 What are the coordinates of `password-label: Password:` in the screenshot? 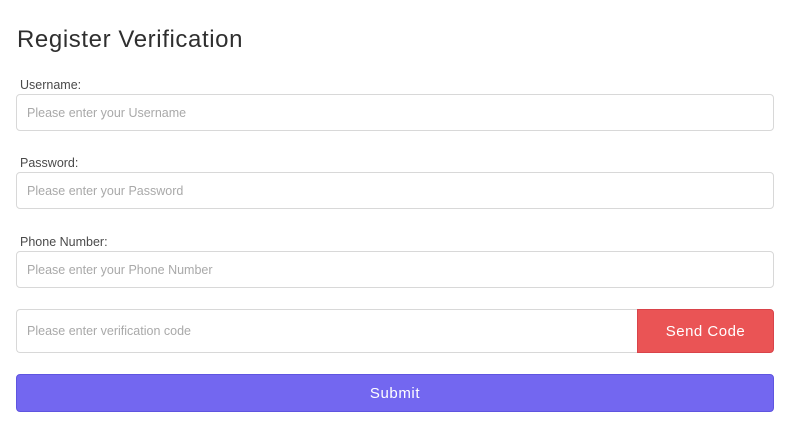 It's located at (49, 163).